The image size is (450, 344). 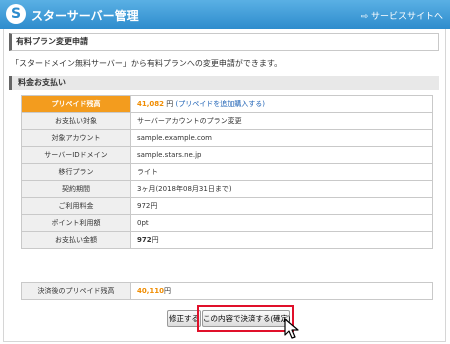 I want to click on total-unit: 円, so click(x=155, y=240).